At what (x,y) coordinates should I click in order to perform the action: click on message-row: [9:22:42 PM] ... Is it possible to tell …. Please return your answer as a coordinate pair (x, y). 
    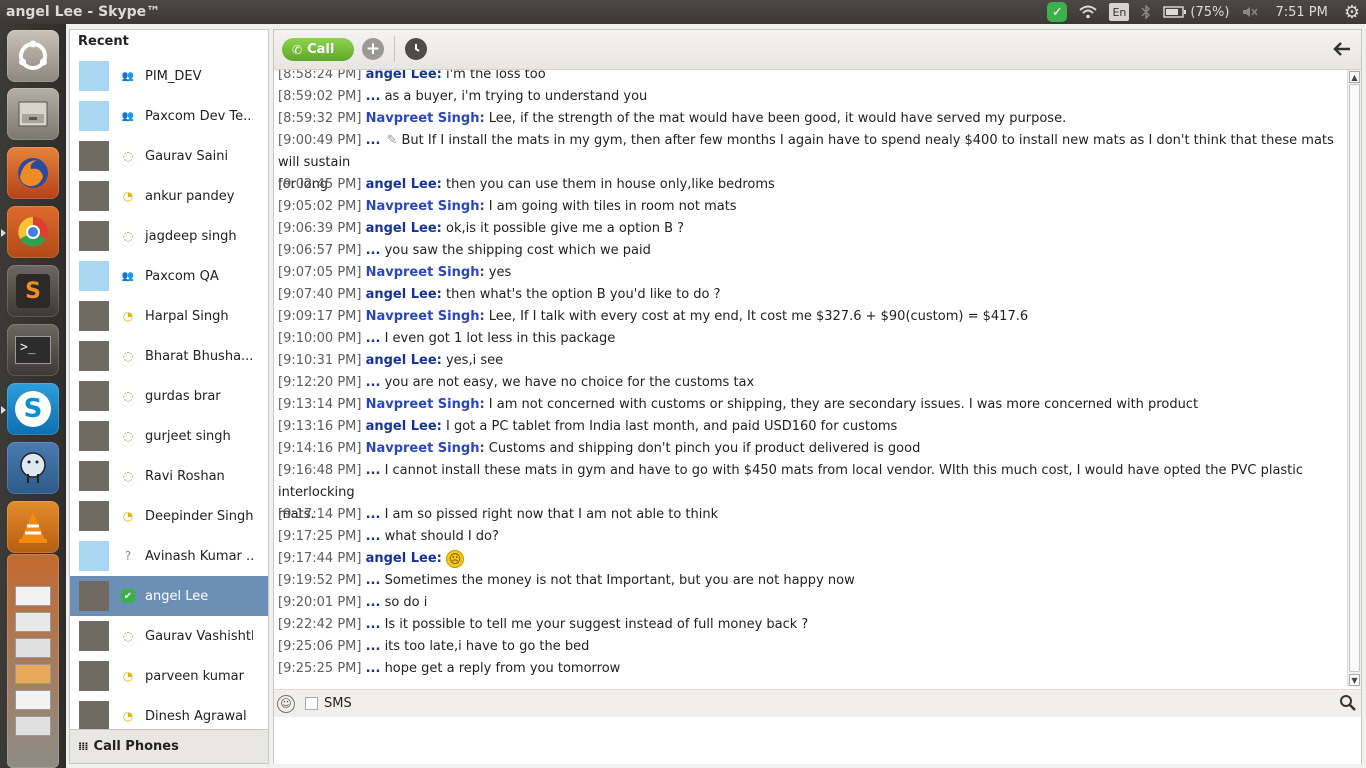
    Looking at the image, I should click on (810, 625).